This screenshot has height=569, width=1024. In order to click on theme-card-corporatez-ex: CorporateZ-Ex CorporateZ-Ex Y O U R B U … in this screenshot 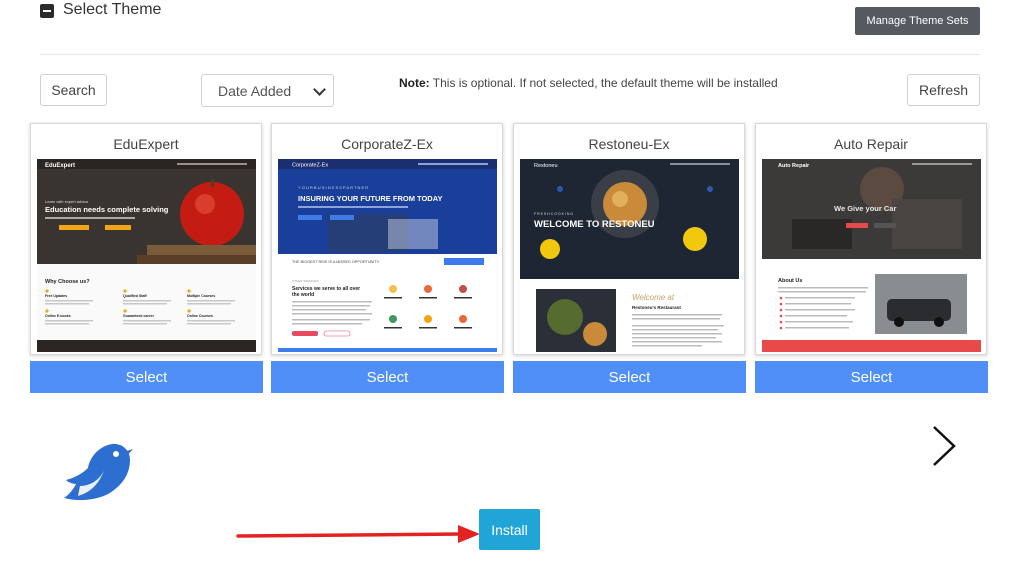, I will do `click(387, 239)`.